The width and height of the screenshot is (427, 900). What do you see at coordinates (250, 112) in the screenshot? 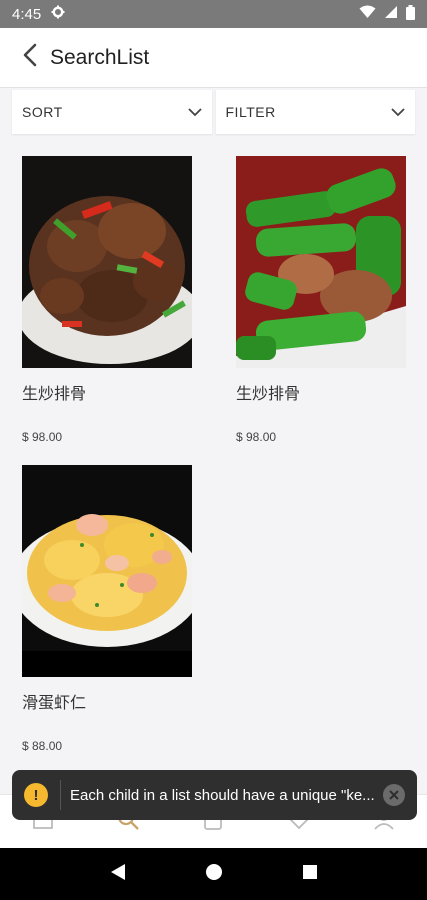
I see `filter-label: FILTER` at bounding box center [250, 112].